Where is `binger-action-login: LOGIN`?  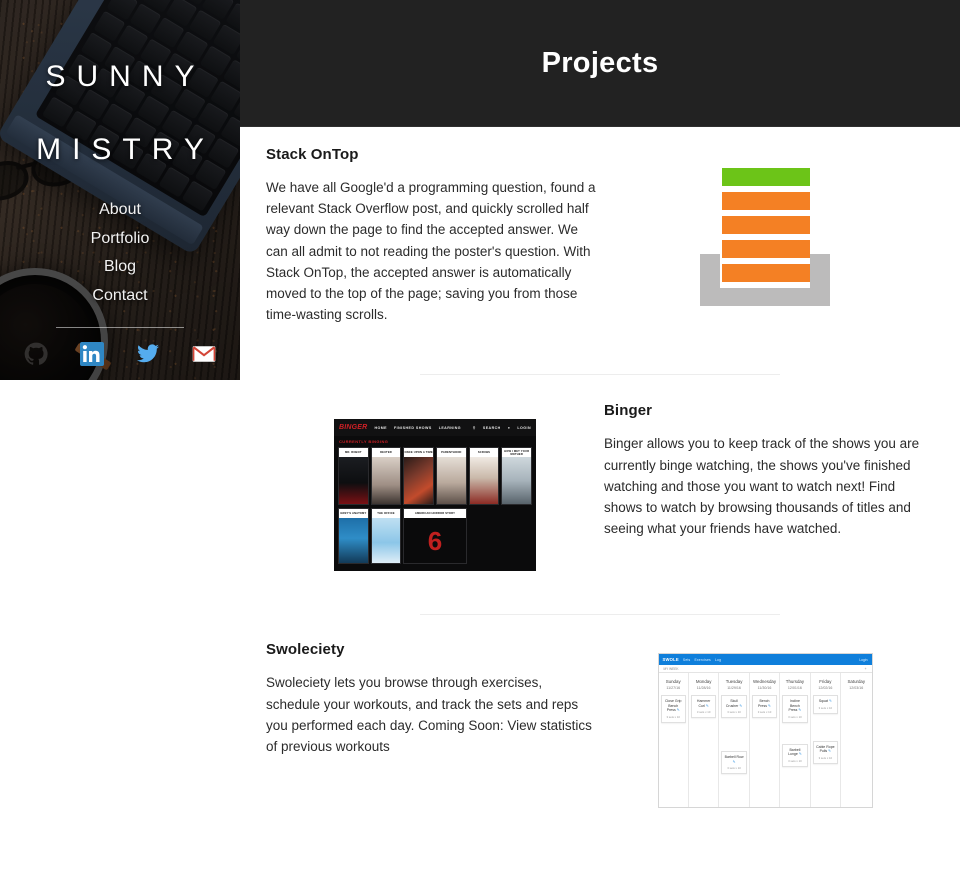
binger-action-login: LOGIN is located at coordinates (524, 427).